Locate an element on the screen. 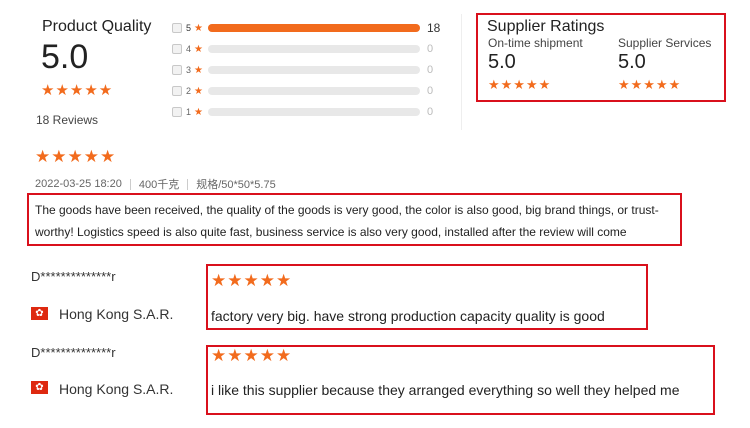 This screenshot has height=428, width=750. ontime-shipment-label: On-time shipment is located at coordinates (535, 43).